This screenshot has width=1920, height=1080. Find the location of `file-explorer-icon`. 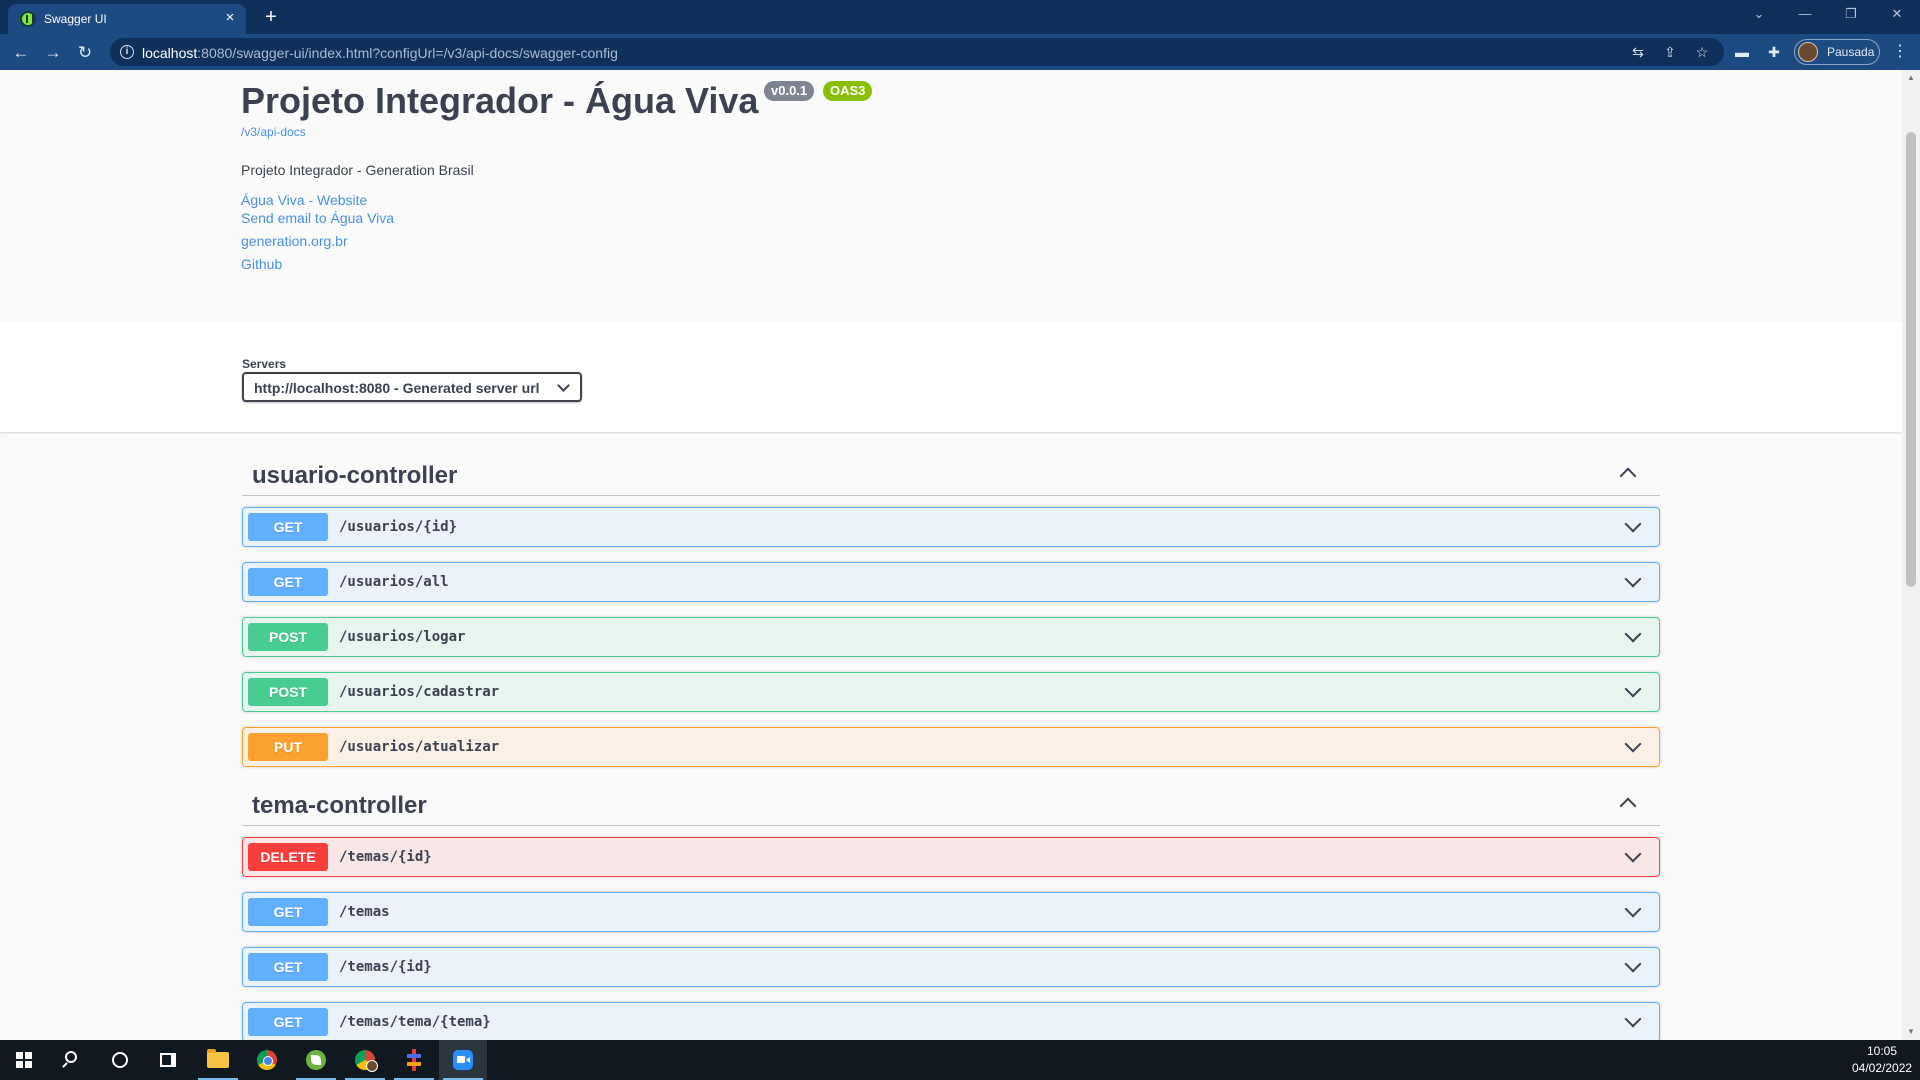

file-explorer-icon is located at coordinates (218, 1058).